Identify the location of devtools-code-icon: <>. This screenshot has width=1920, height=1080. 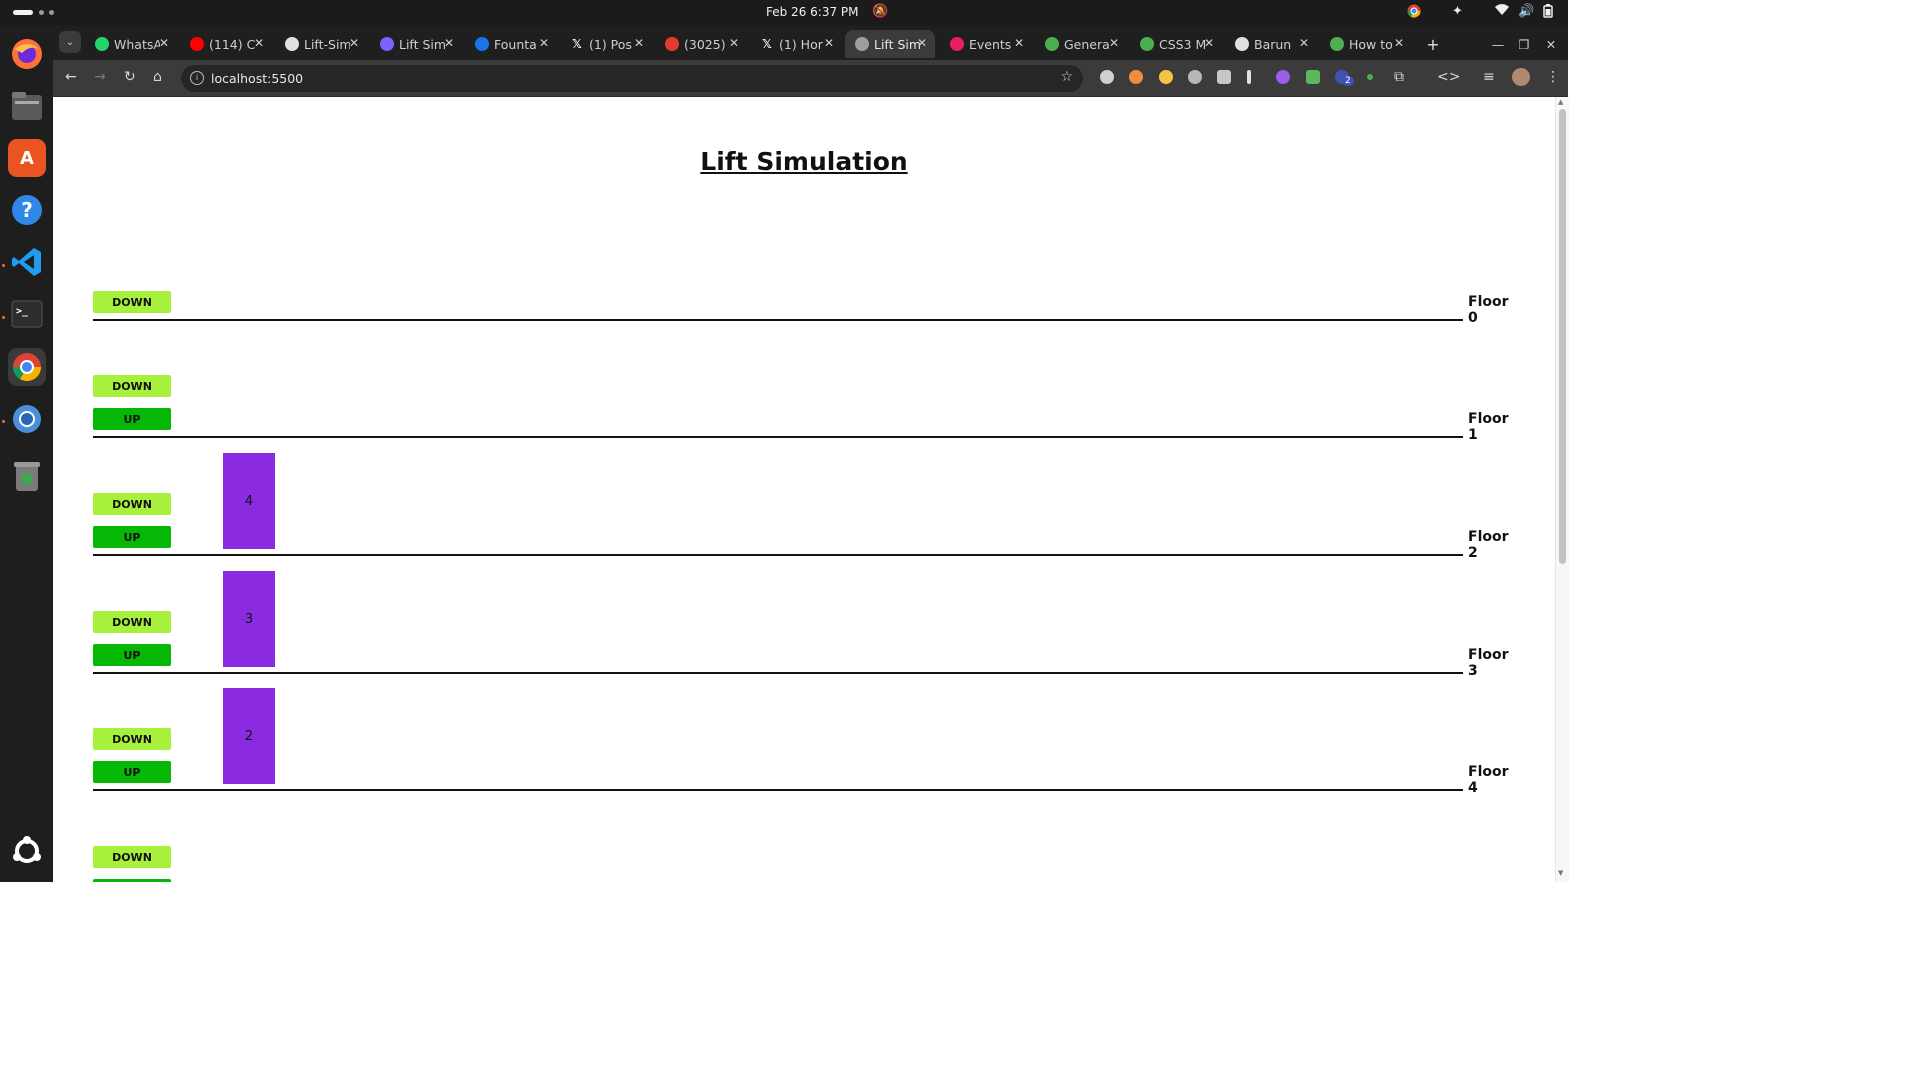
(1448, 77).